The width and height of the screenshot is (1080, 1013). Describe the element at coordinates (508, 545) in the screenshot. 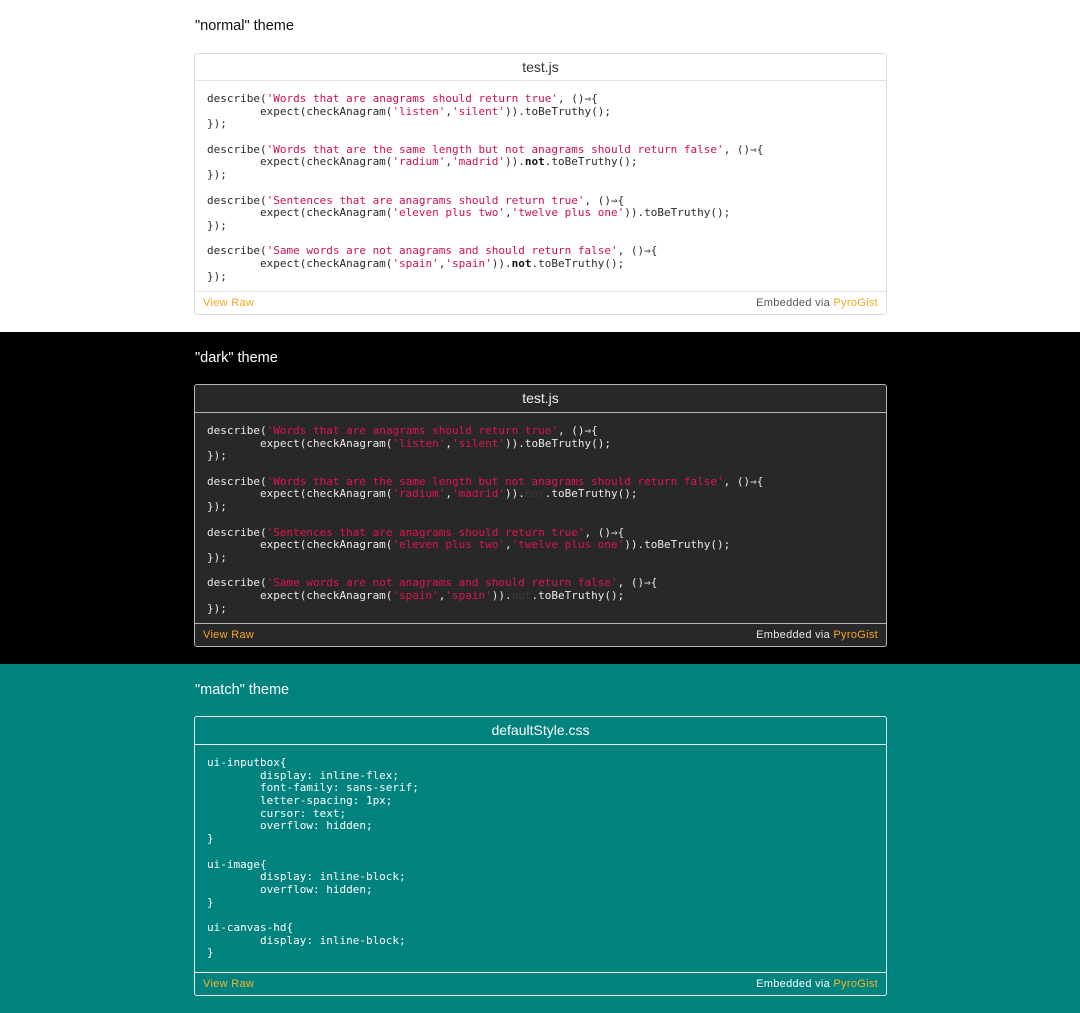

I see `code-text: ,` at that location.